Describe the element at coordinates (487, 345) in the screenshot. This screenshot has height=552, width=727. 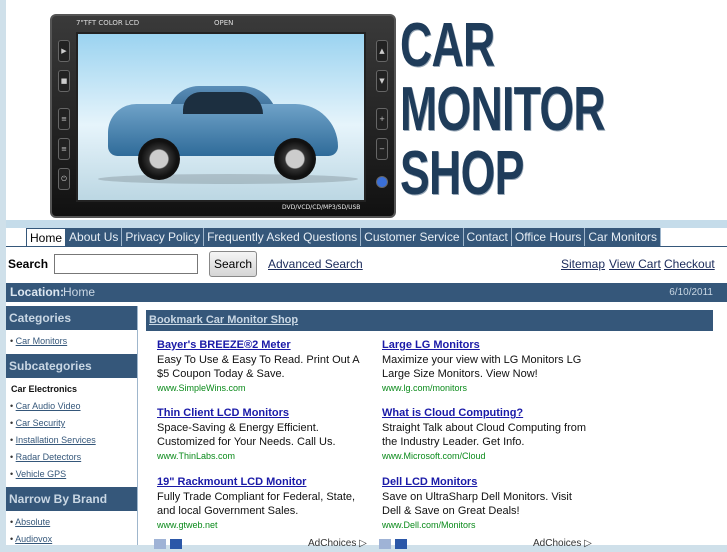
I see `ad-title-link: Large LG Monitors` at that location.